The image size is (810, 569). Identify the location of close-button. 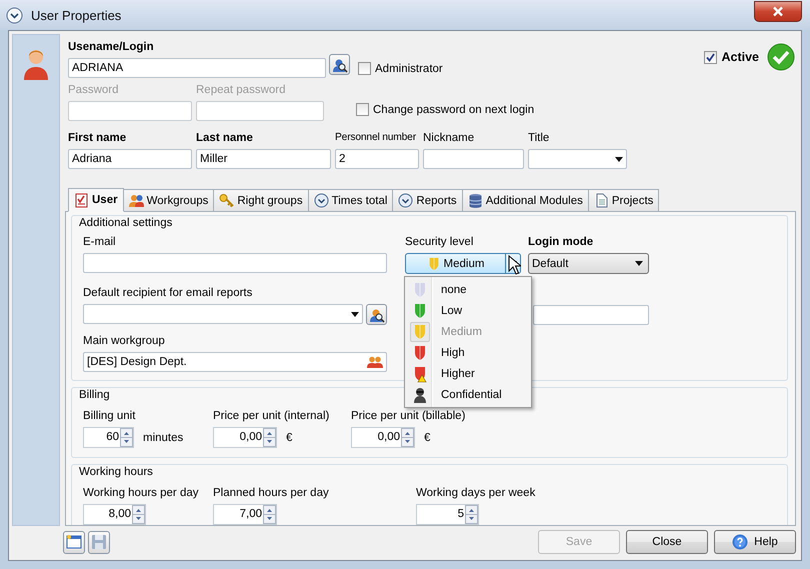
(778, 11).